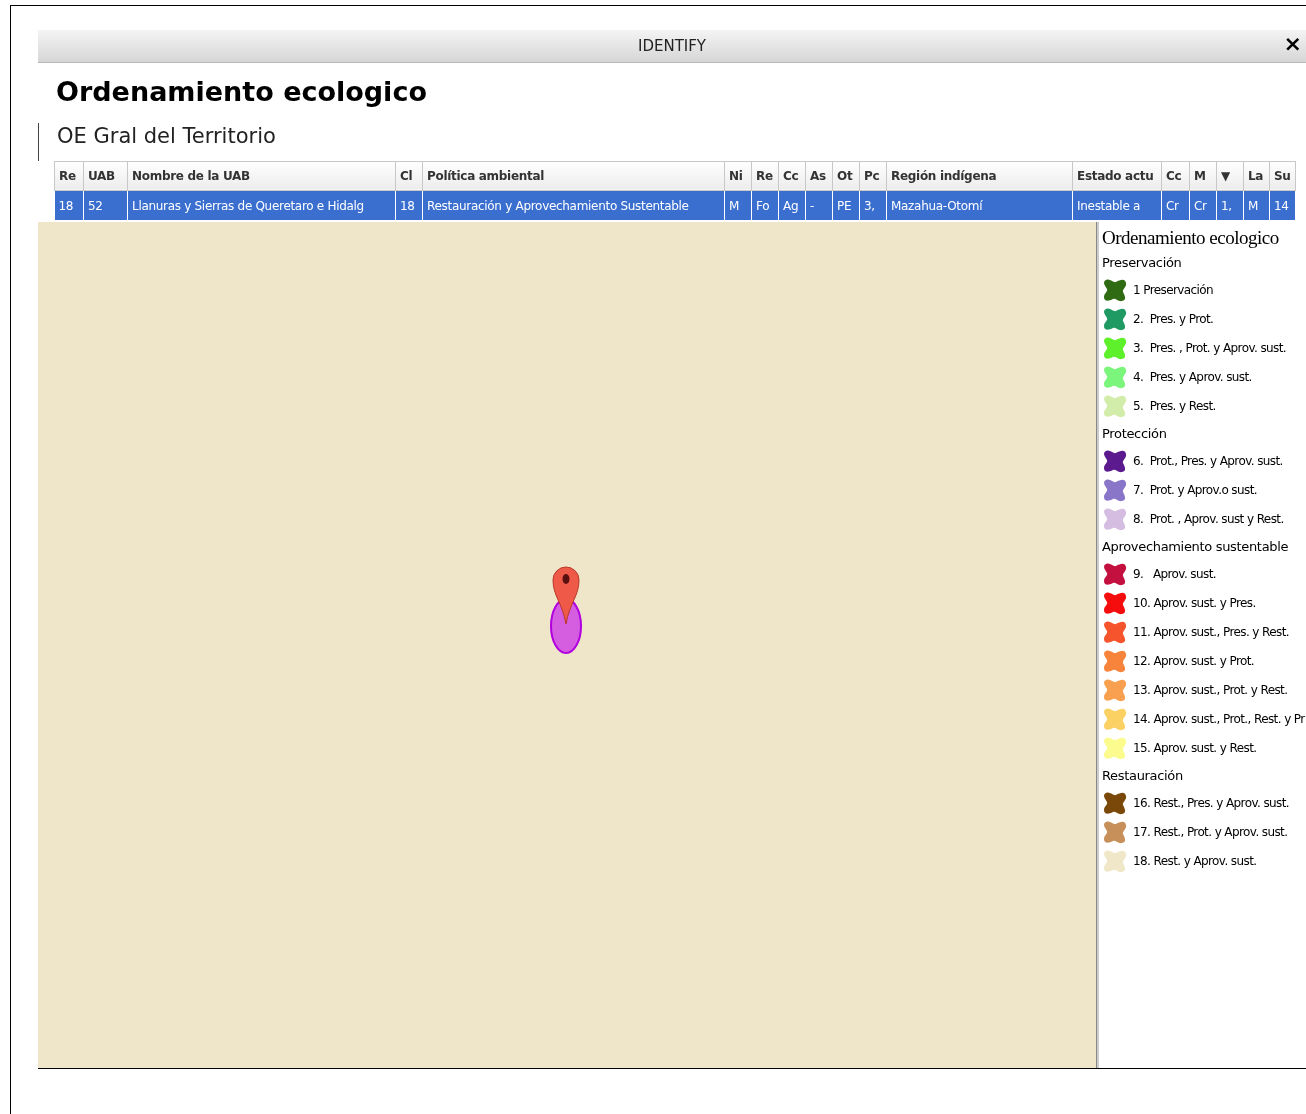 This screenshot has width=1306, height=1114. Describe the element at coordinates (1210, 832) in the screenshot. I see `legend-label: 17. Rest., Prot. y Aprov. sust.` at that location.